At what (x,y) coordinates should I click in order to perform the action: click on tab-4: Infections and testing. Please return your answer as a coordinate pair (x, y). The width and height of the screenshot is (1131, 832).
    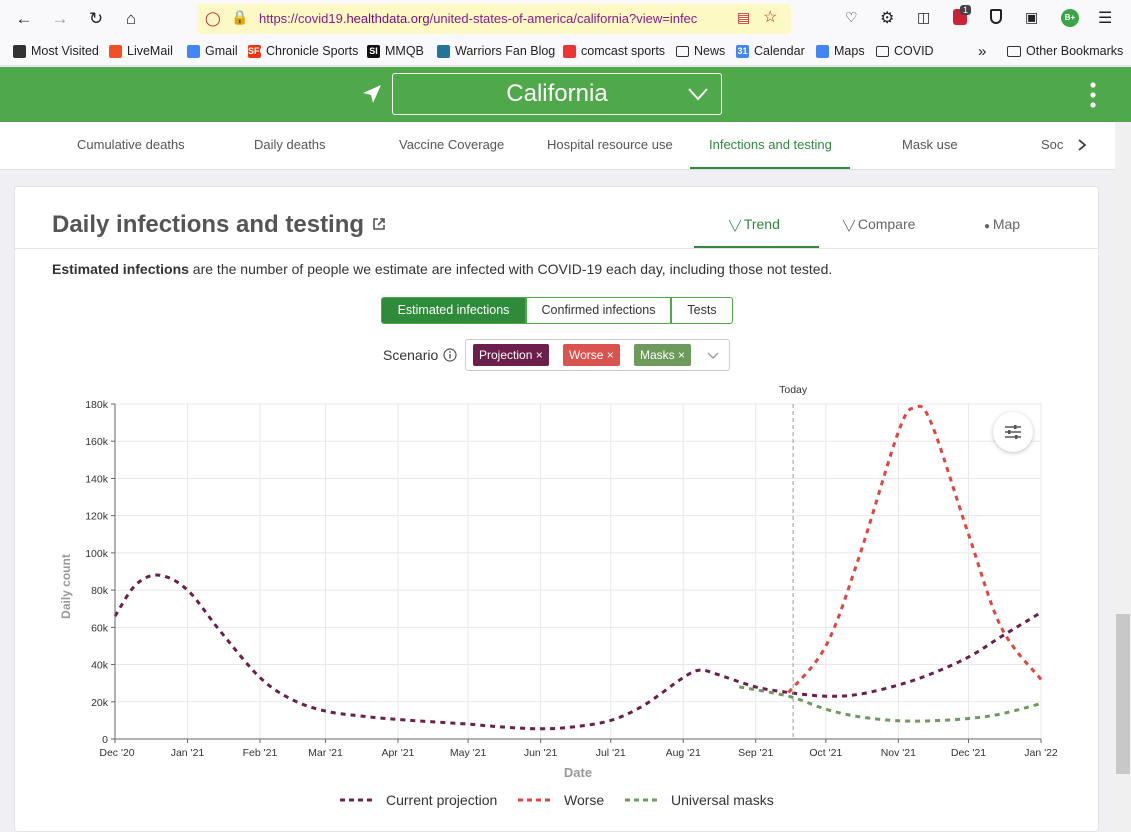
    Looking at the image, I should click on (770, 144).